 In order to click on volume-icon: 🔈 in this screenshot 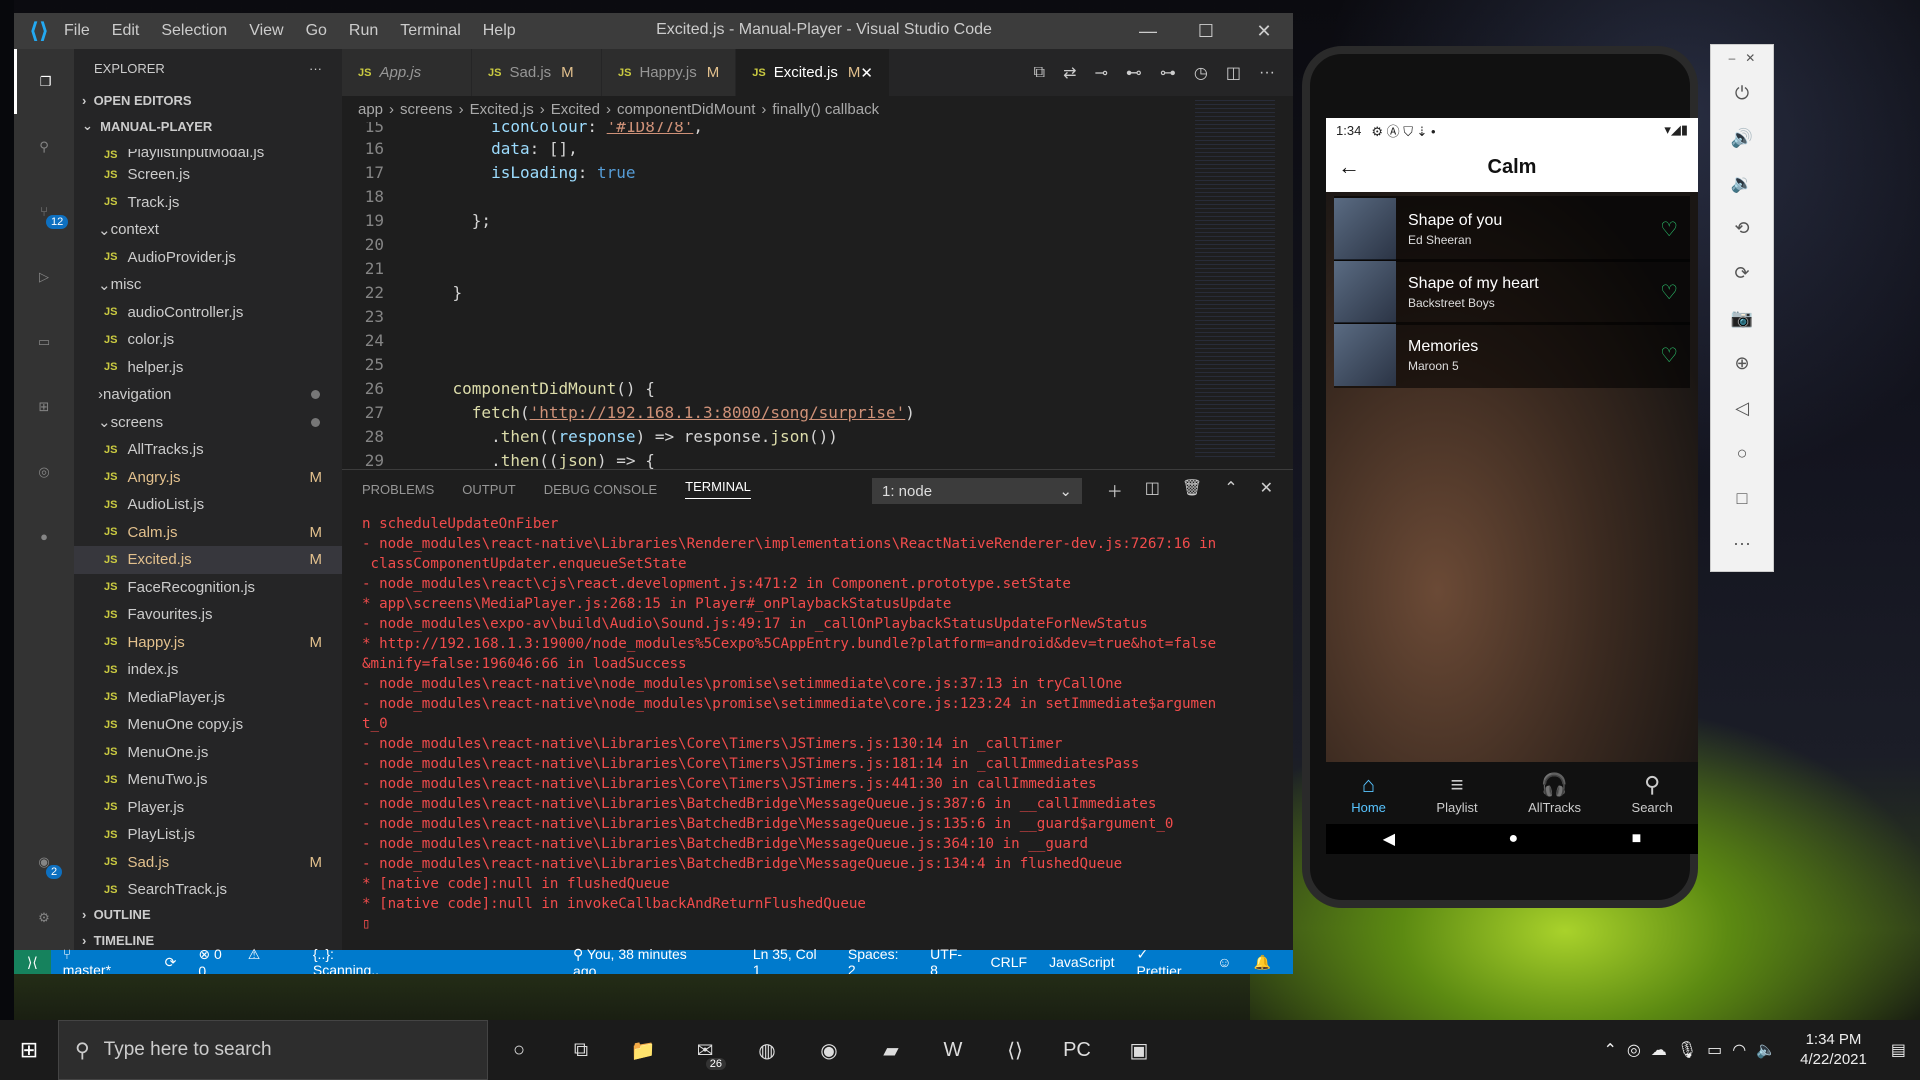, I will do `click(1766, 1050)`.